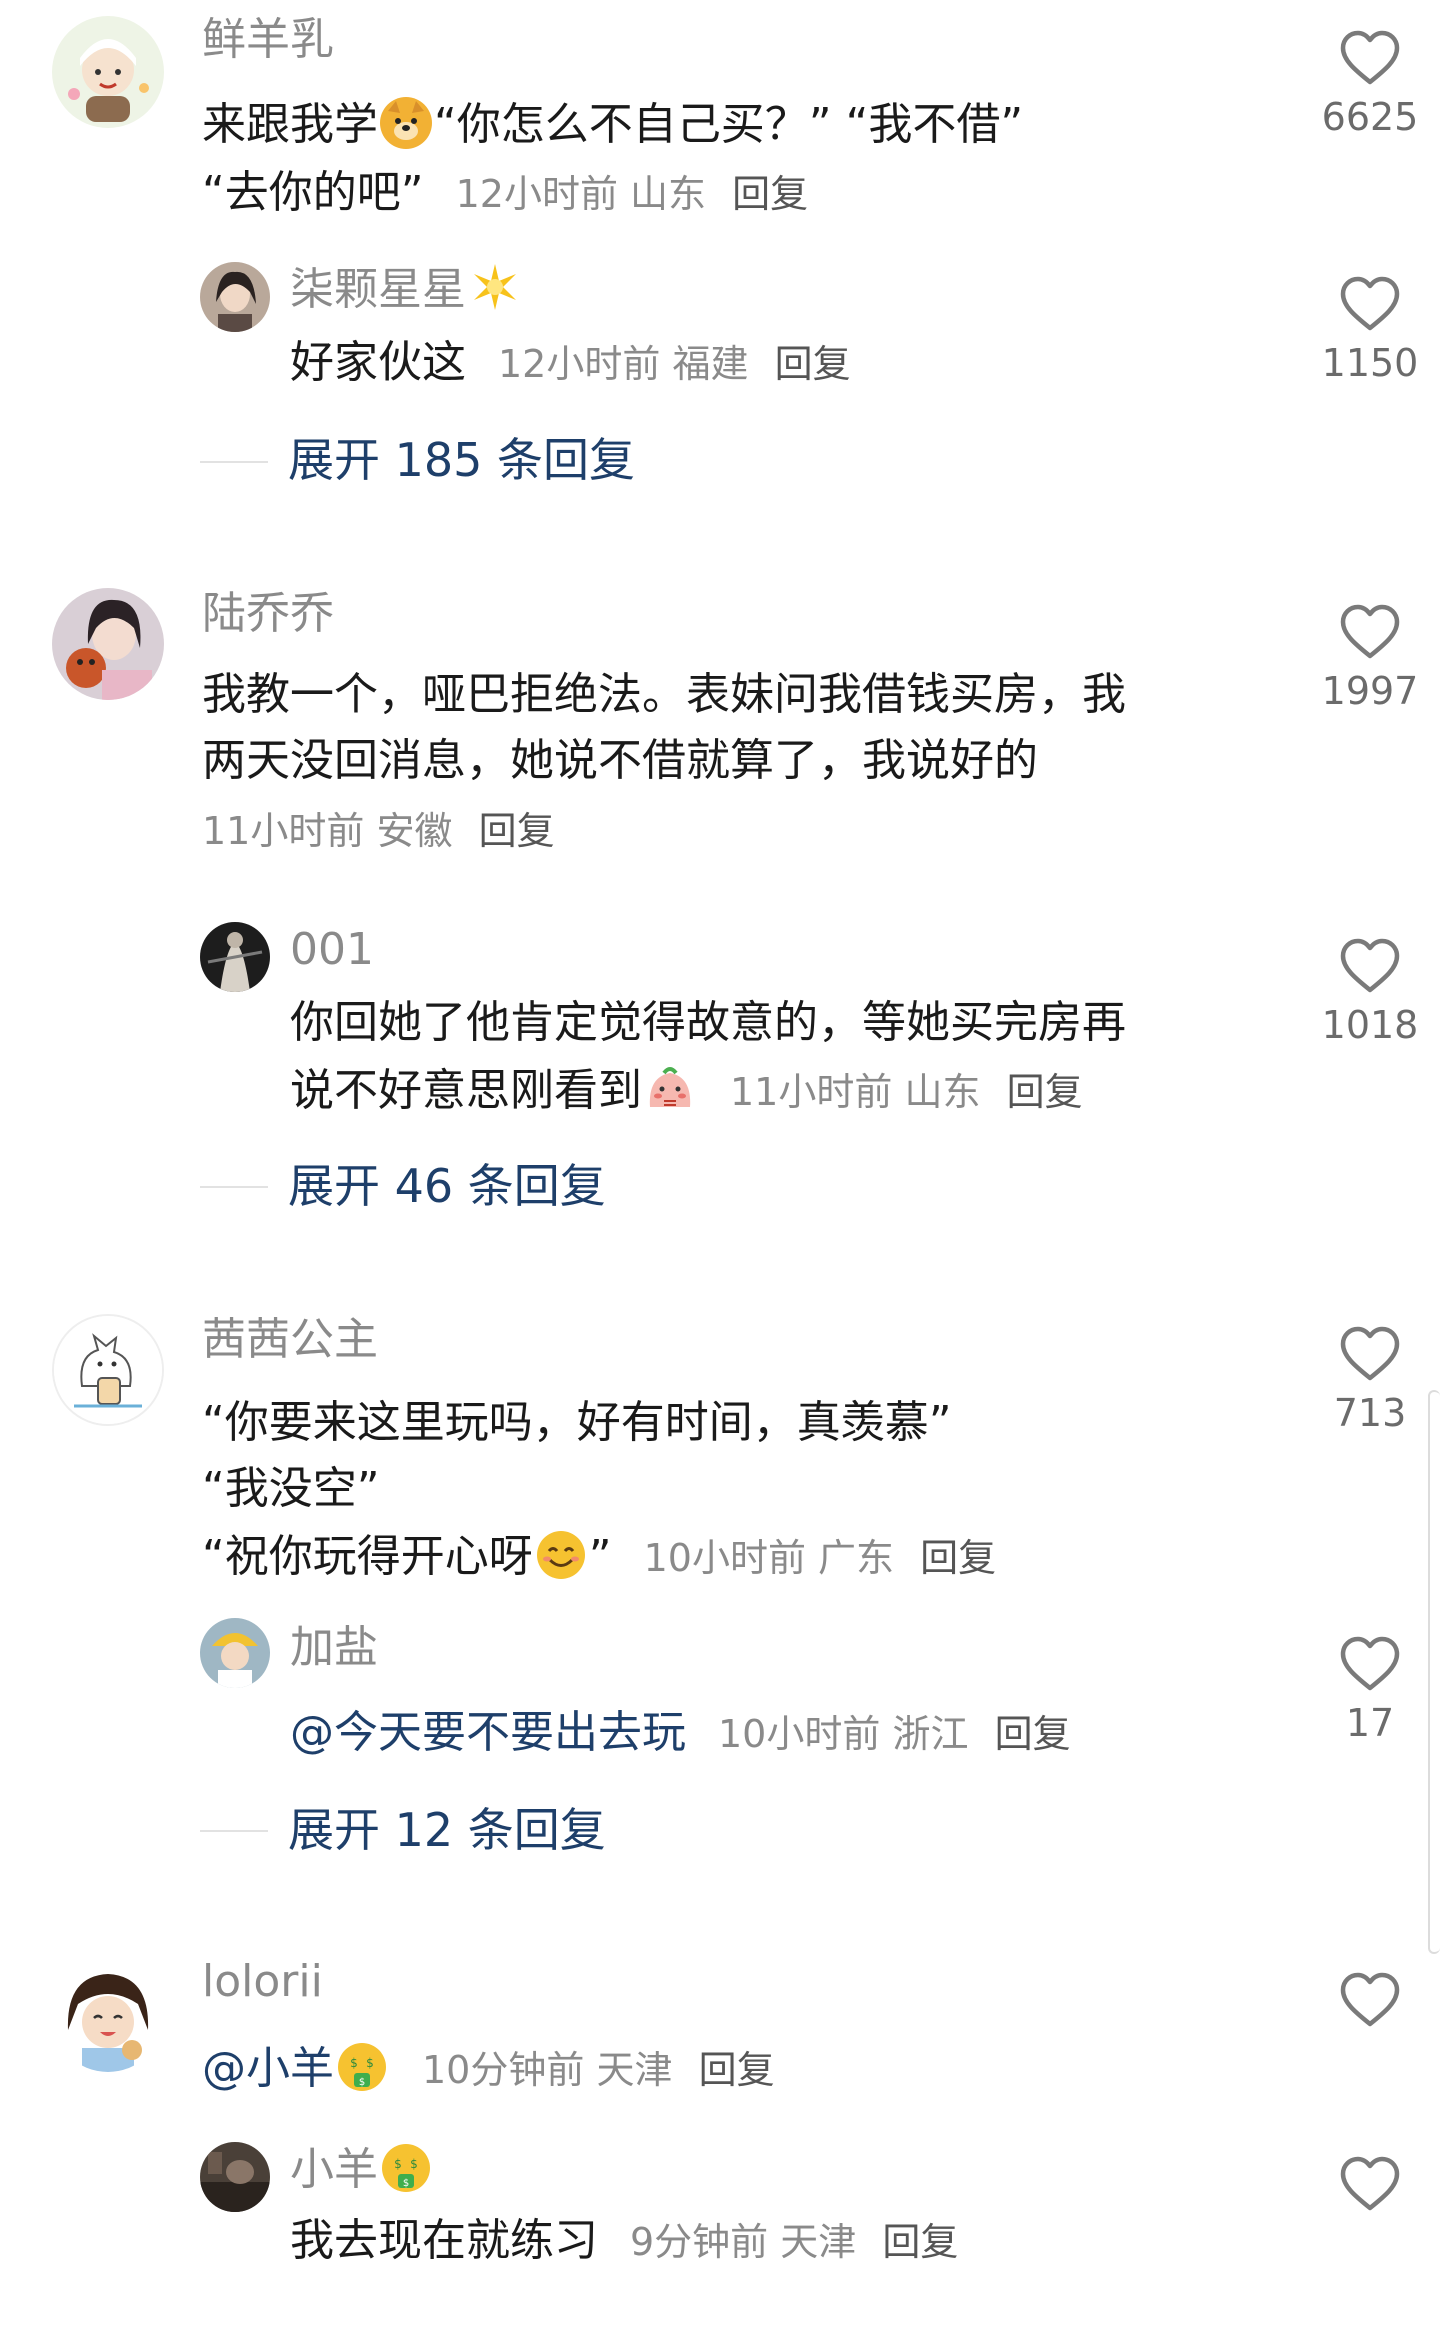  Describe the element at coordinates (664, 694) in the screenshot. I see `comment-text: 我教一个，哑巴拒绝法。表妹问我借钱买房，我` at that location.